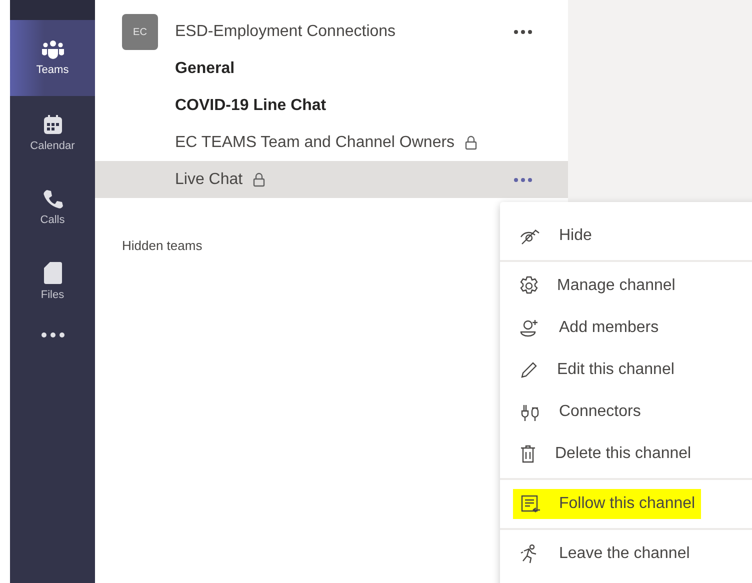 The image size is (752, 583). What do you see at coordinates (627, 504) in the screenshot?
I see `menu-item: Follow this channel` at bounding box center [627, 504].